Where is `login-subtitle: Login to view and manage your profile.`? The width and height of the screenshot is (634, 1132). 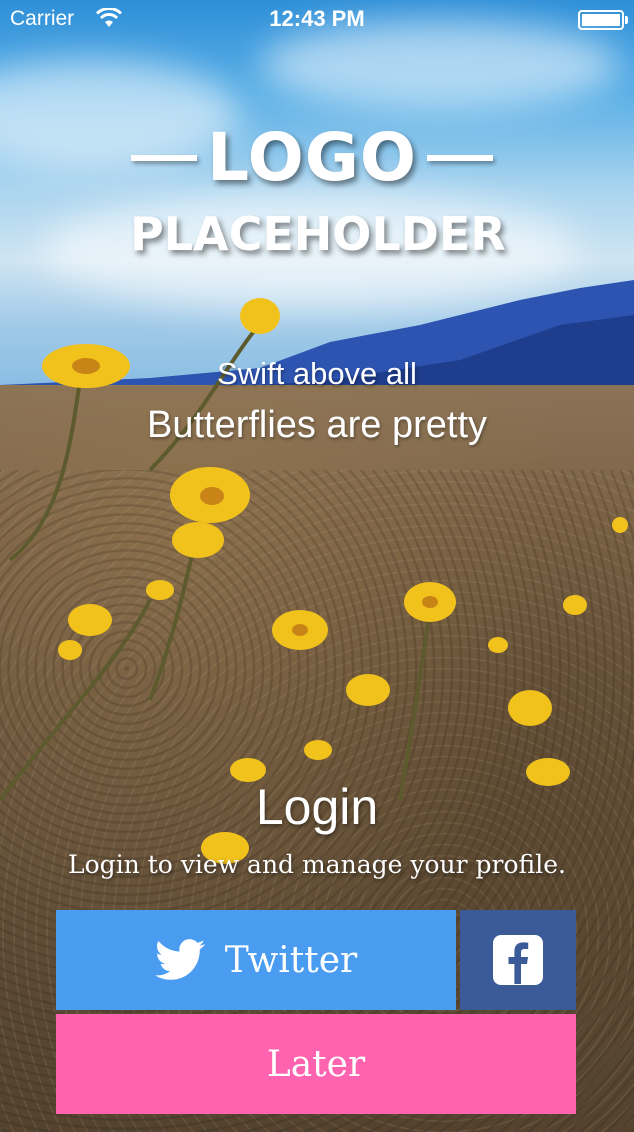
login-subtitle: Login to view and manage your profile. is located at coordinates (317, 864).